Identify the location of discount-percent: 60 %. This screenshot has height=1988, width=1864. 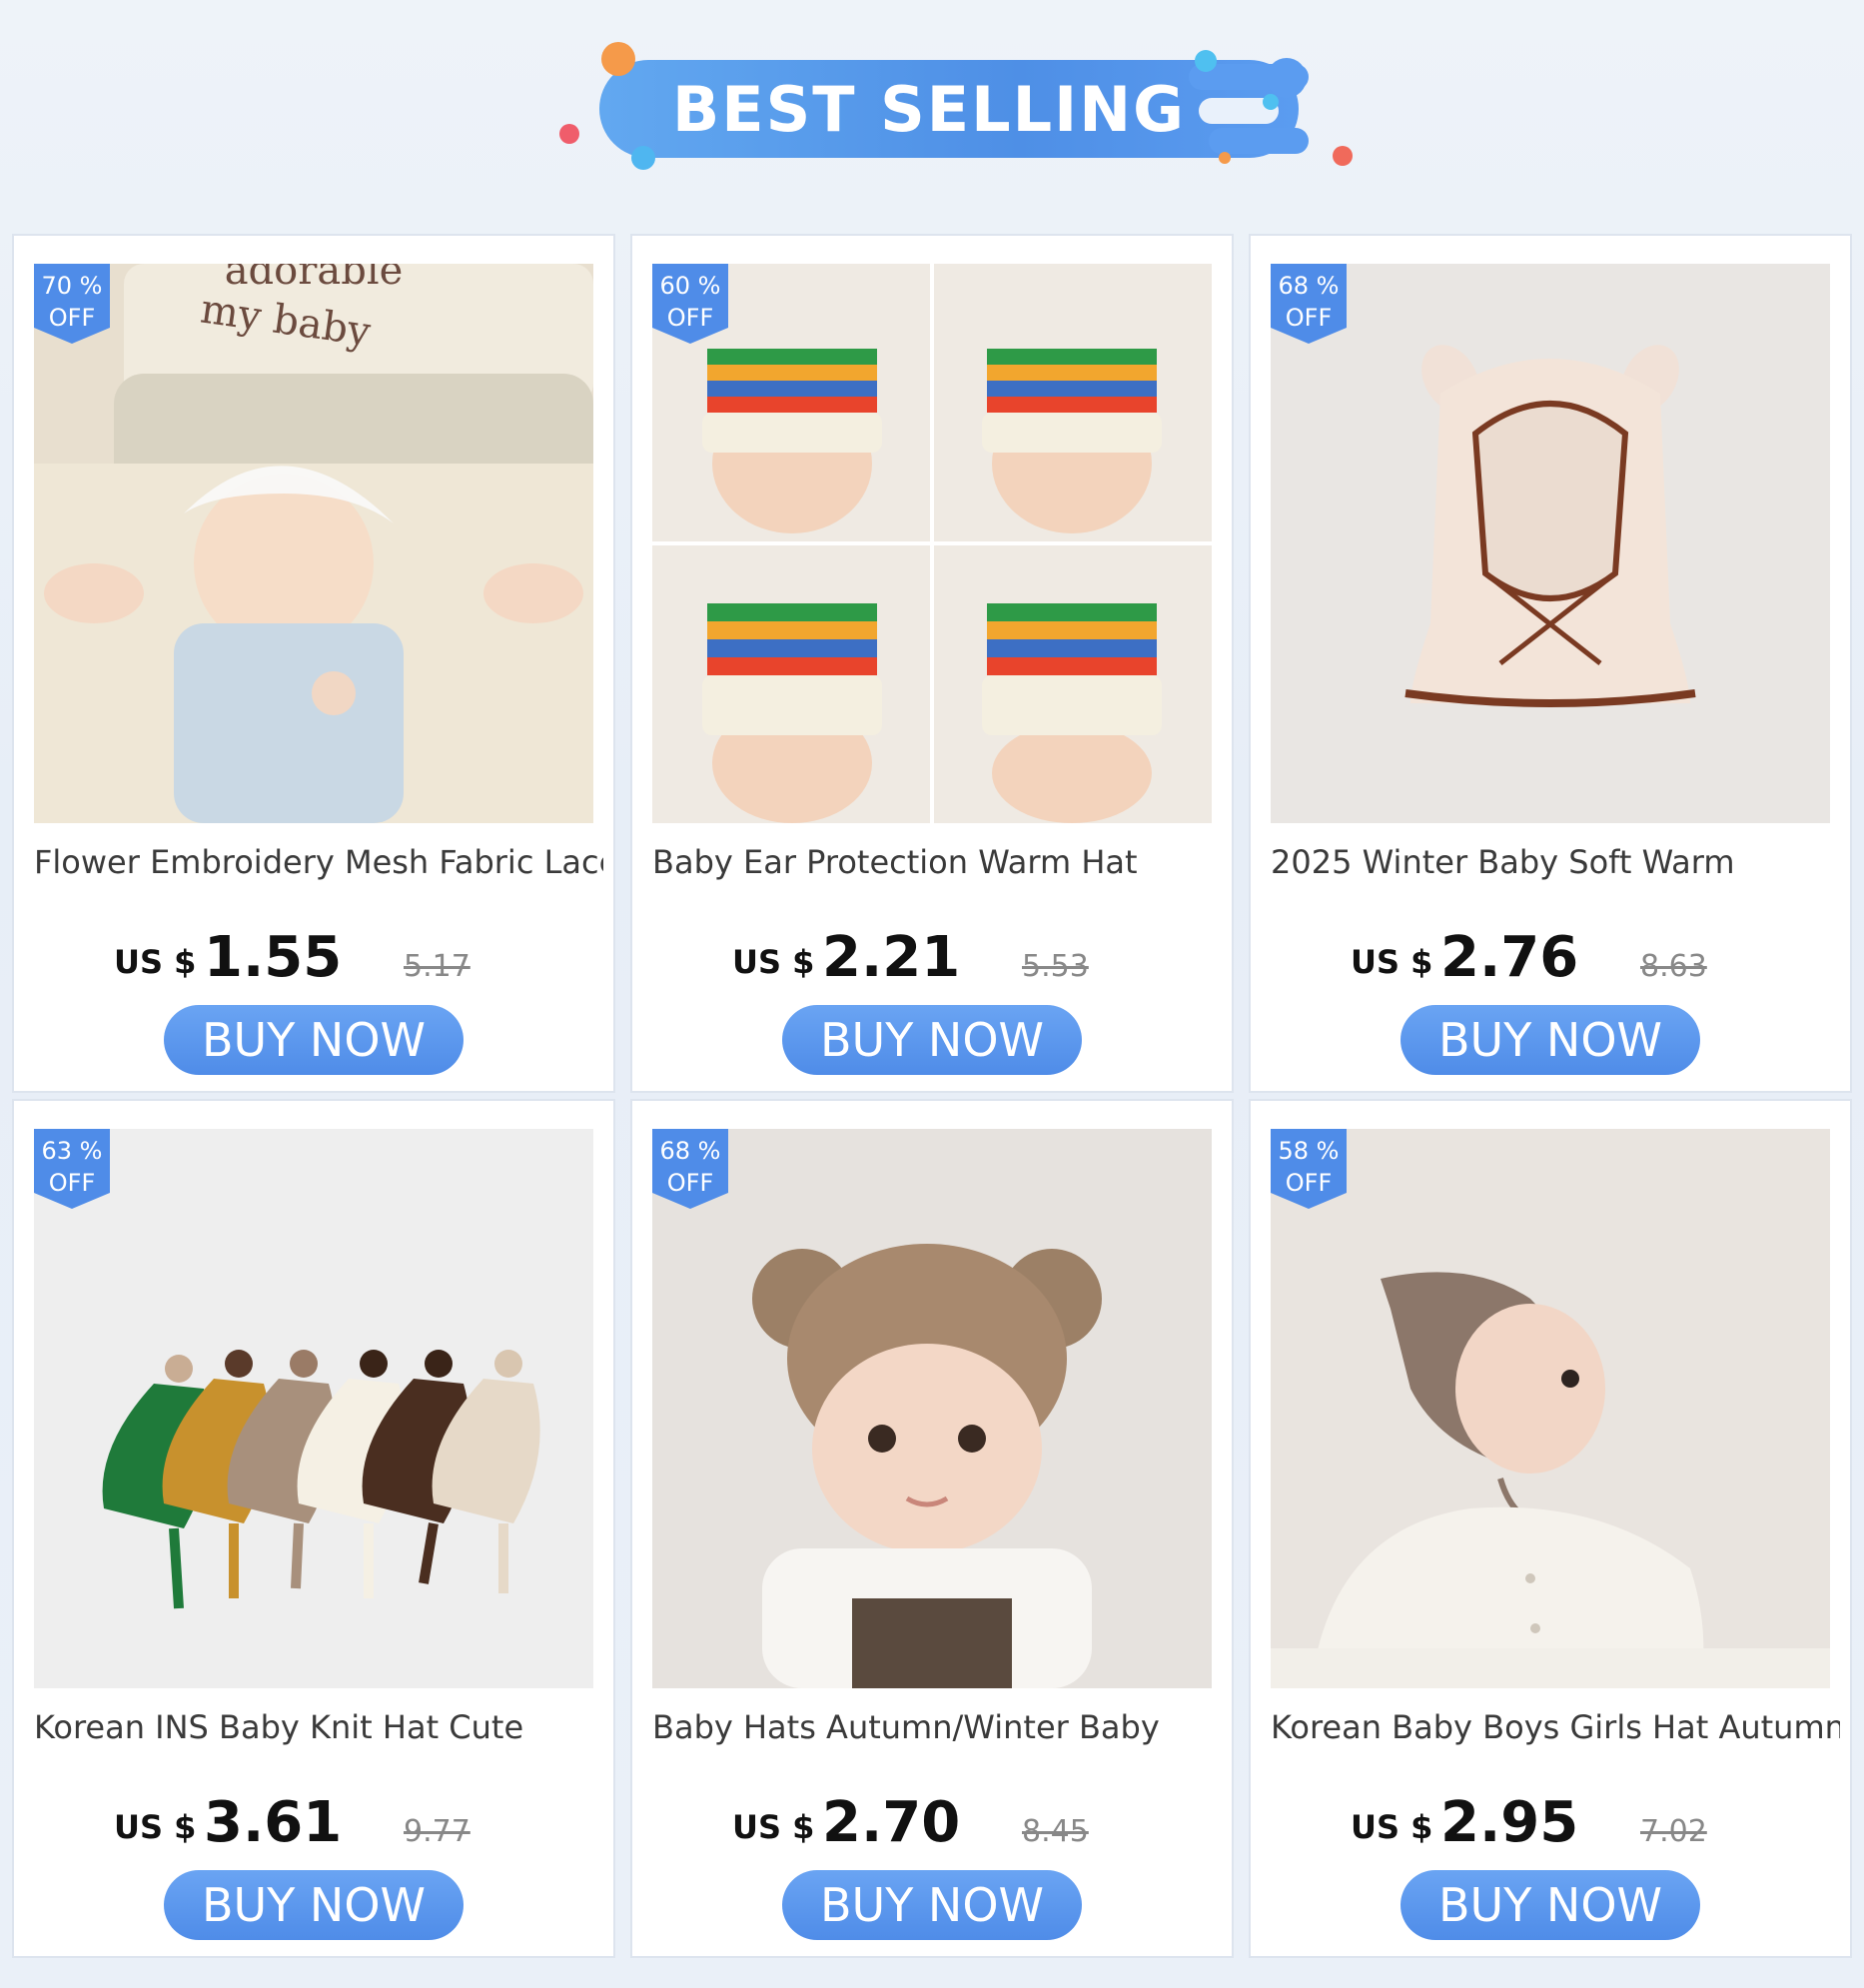
(690, 286).